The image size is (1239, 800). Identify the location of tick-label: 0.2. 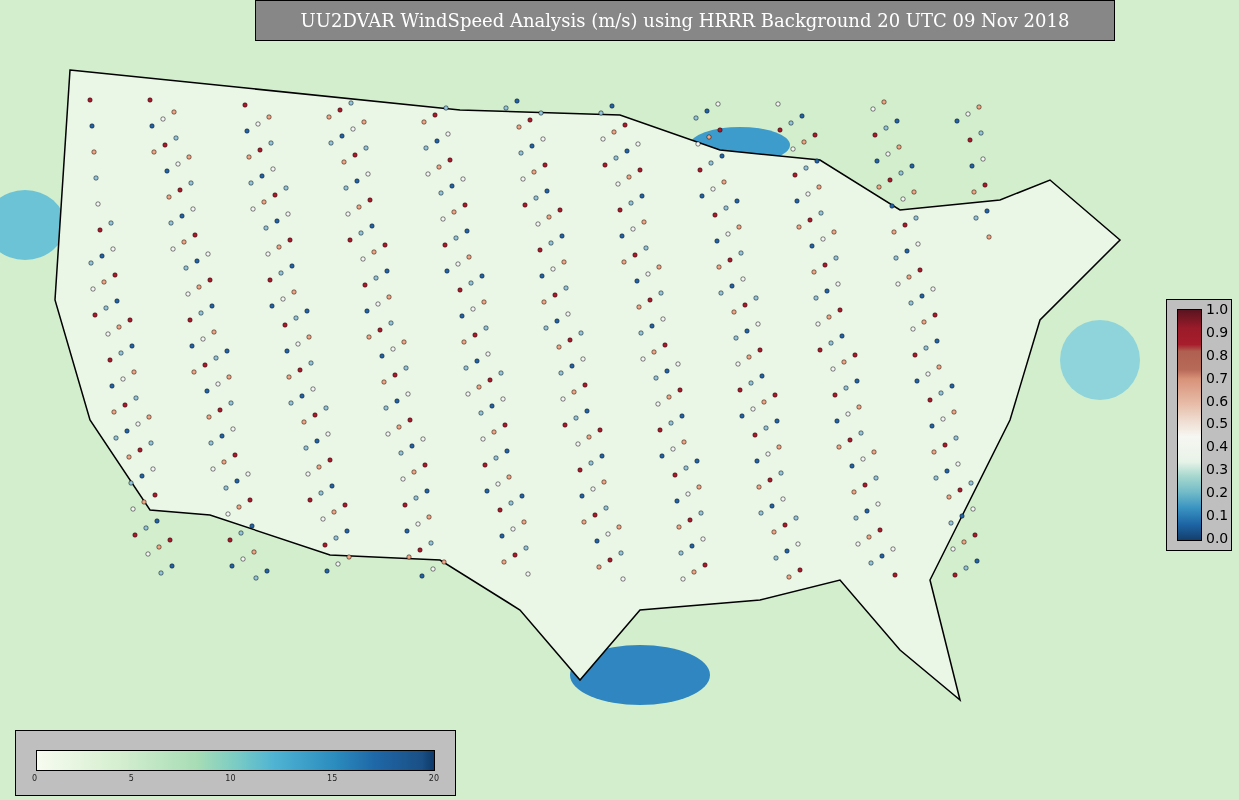
(1217, 493).